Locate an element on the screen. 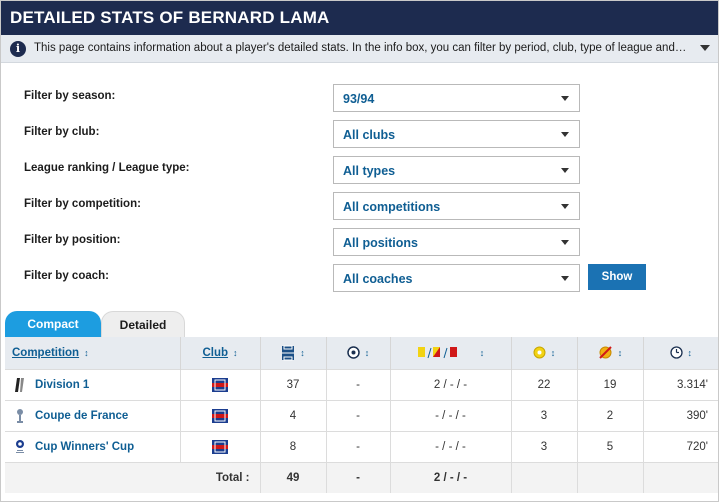 The height and width of the screenshot is (502, 719). show-button: Show is located at coordinates (617, 277).